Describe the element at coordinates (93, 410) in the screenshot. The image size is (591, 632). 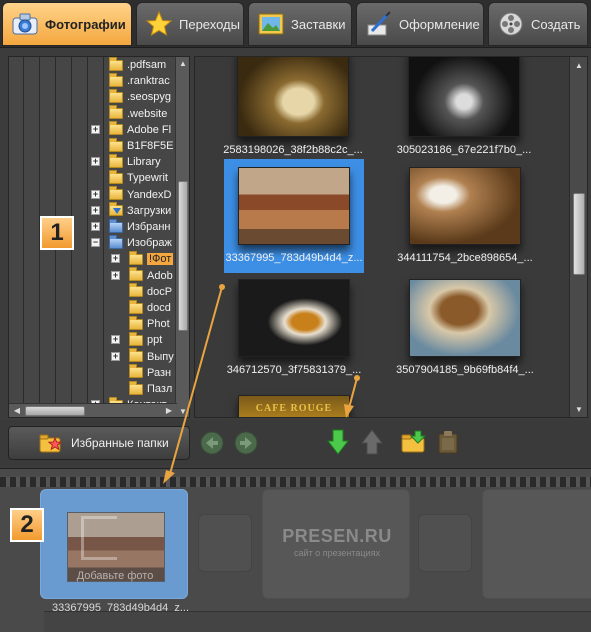
I see `tree-horizontal-scrollbar: ◀ ▶` at that location.